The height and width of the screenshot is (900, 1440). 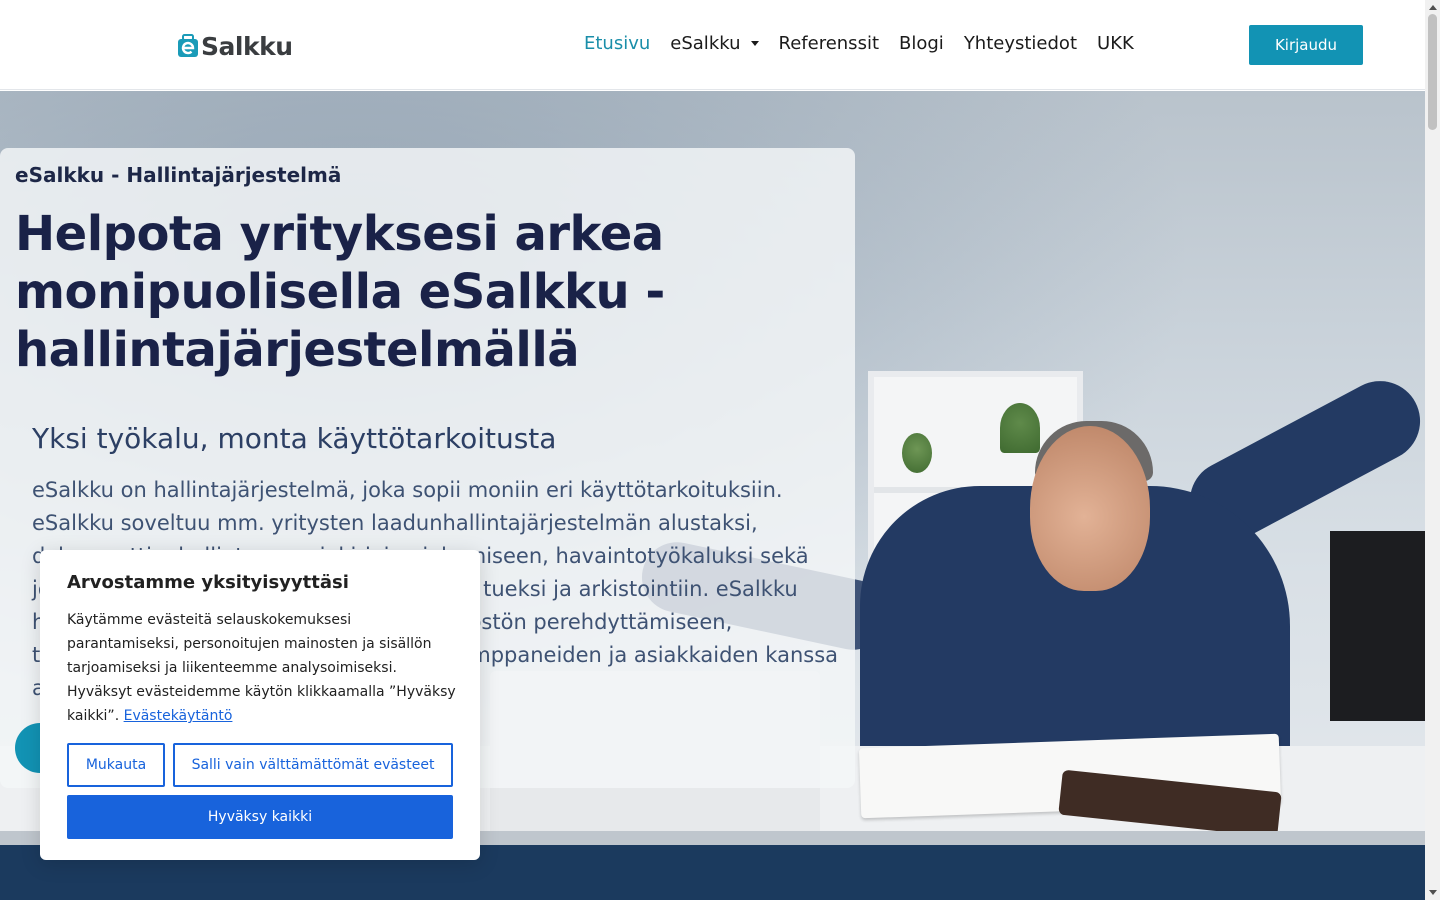 What do you see at coordinates (178, 175) in the screenshot?
I see `hero-eyebrow: eSalkku - Hallintajärjestelmä` at bounding box center [178, 175].